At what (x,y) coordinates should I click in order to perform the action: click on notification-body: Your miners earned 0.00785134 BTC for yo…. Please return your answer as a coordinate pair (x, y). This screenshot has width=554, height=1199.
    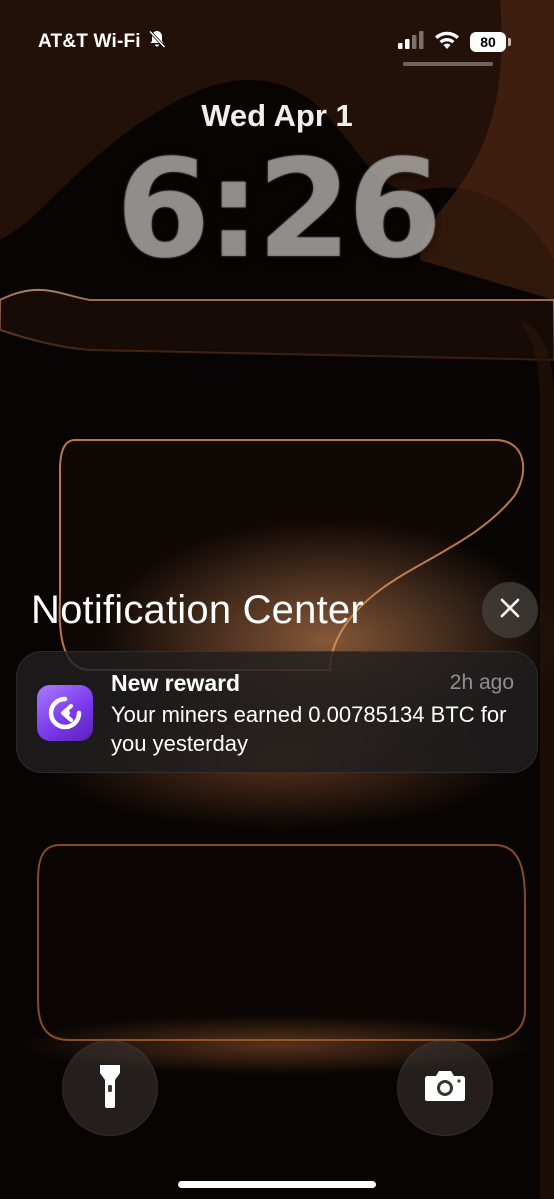
    Looking at the image, I should click on (309, 729).